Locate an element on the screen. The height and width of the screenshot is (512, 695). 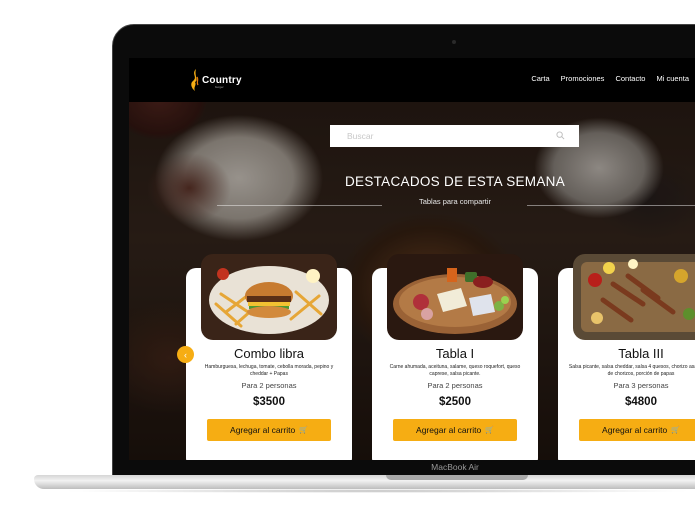
section-subtitle: Tablas para compartir is located at coordinates (455, 201).